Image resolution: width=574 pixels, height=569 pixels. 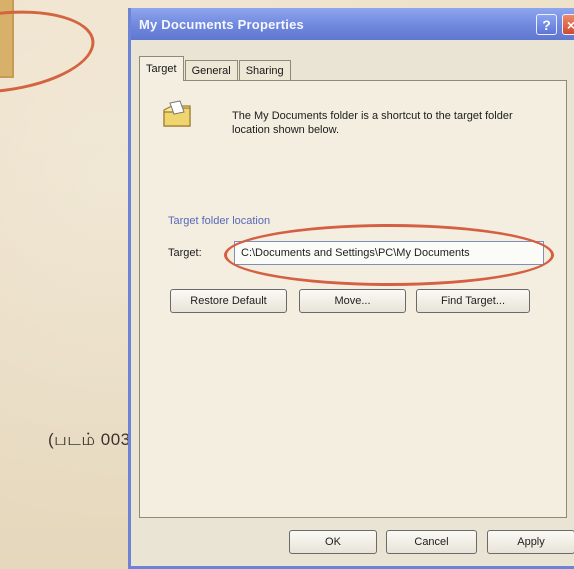 I want to click on tab-sharing: Sharing, so click(x=264, y=70).